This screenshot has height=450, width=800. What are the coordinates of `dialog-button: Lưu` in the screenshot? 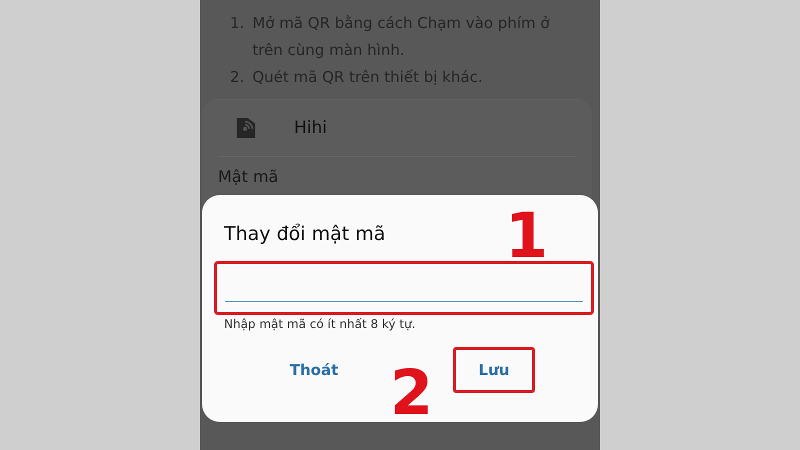 It's located at (494, 370).